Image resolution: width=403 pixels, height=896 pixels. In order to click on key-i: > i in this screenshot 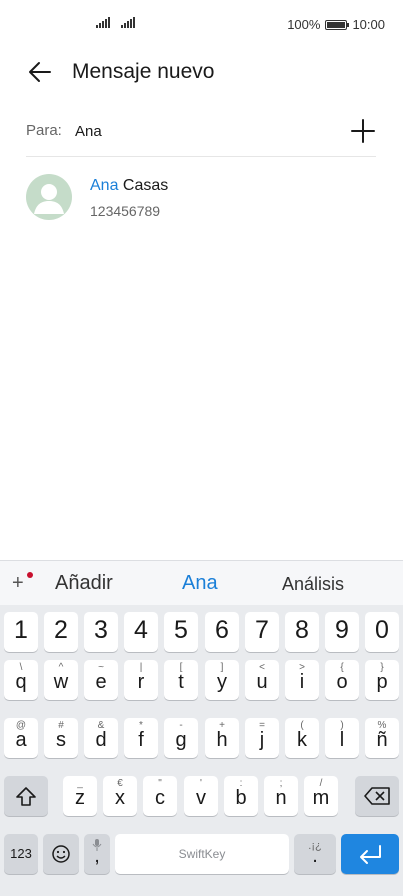, I will do `click(302, 680)`.